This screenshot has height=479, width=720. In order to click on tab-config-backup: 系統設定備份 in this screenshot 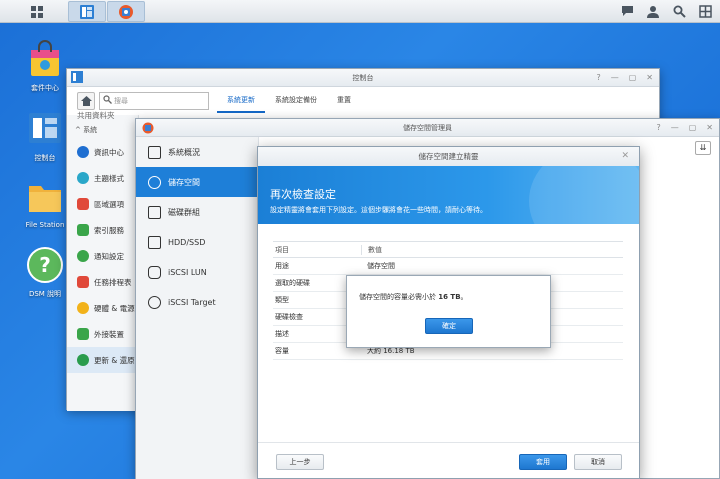, I will do `click(296, 101)`.